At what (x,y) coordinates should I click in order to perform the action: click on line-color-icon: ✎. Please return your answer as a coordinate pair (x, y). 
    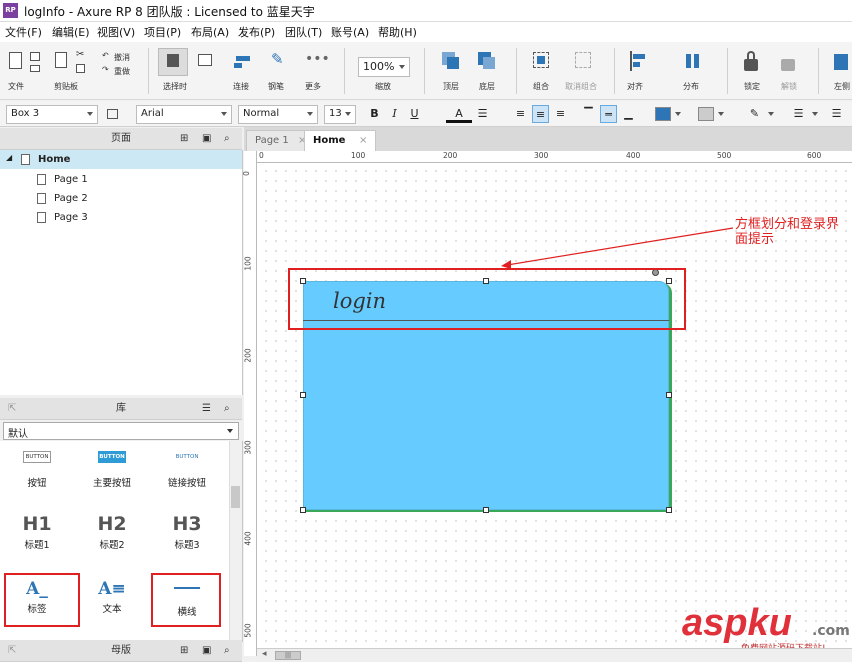
    Looking at the image, I should click on (754, 114).